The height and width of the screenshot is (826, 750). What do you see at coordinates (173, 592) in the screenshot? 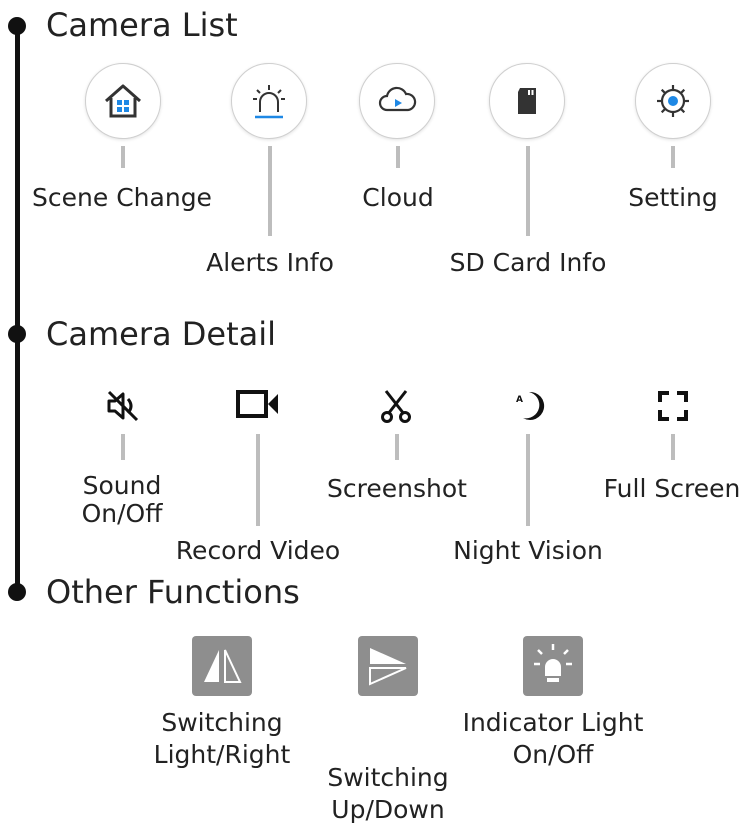
I see `section-title-other-functions: Other Functions` at bounding box center [173, 592].